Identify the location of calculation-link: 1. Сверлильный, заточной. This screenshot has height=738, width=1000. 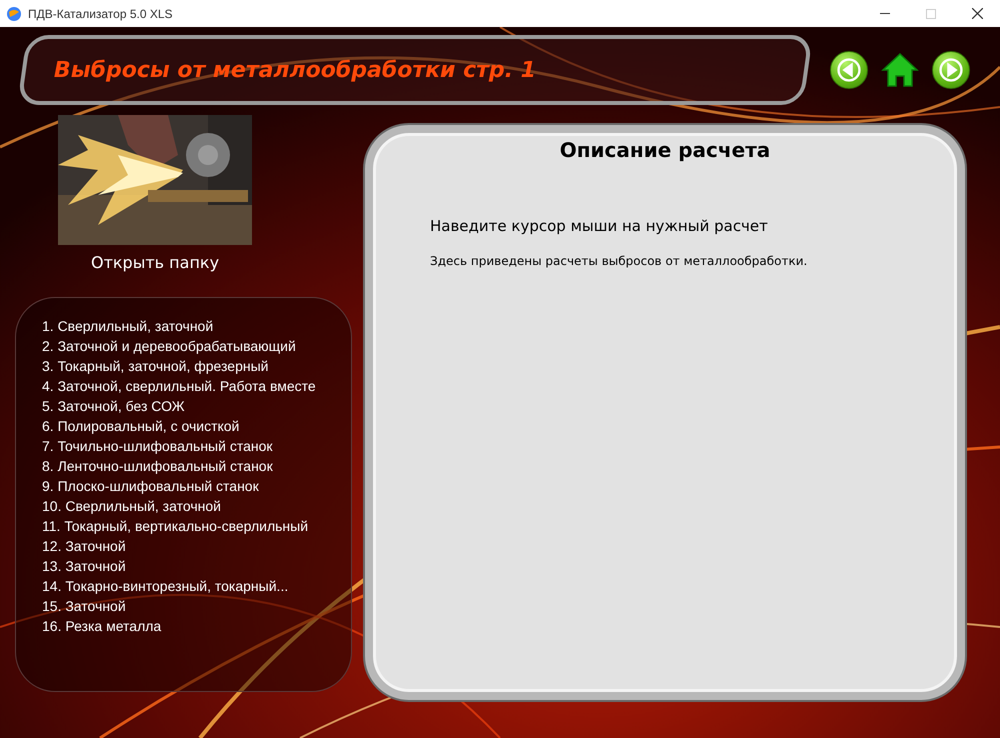
(128, 326).